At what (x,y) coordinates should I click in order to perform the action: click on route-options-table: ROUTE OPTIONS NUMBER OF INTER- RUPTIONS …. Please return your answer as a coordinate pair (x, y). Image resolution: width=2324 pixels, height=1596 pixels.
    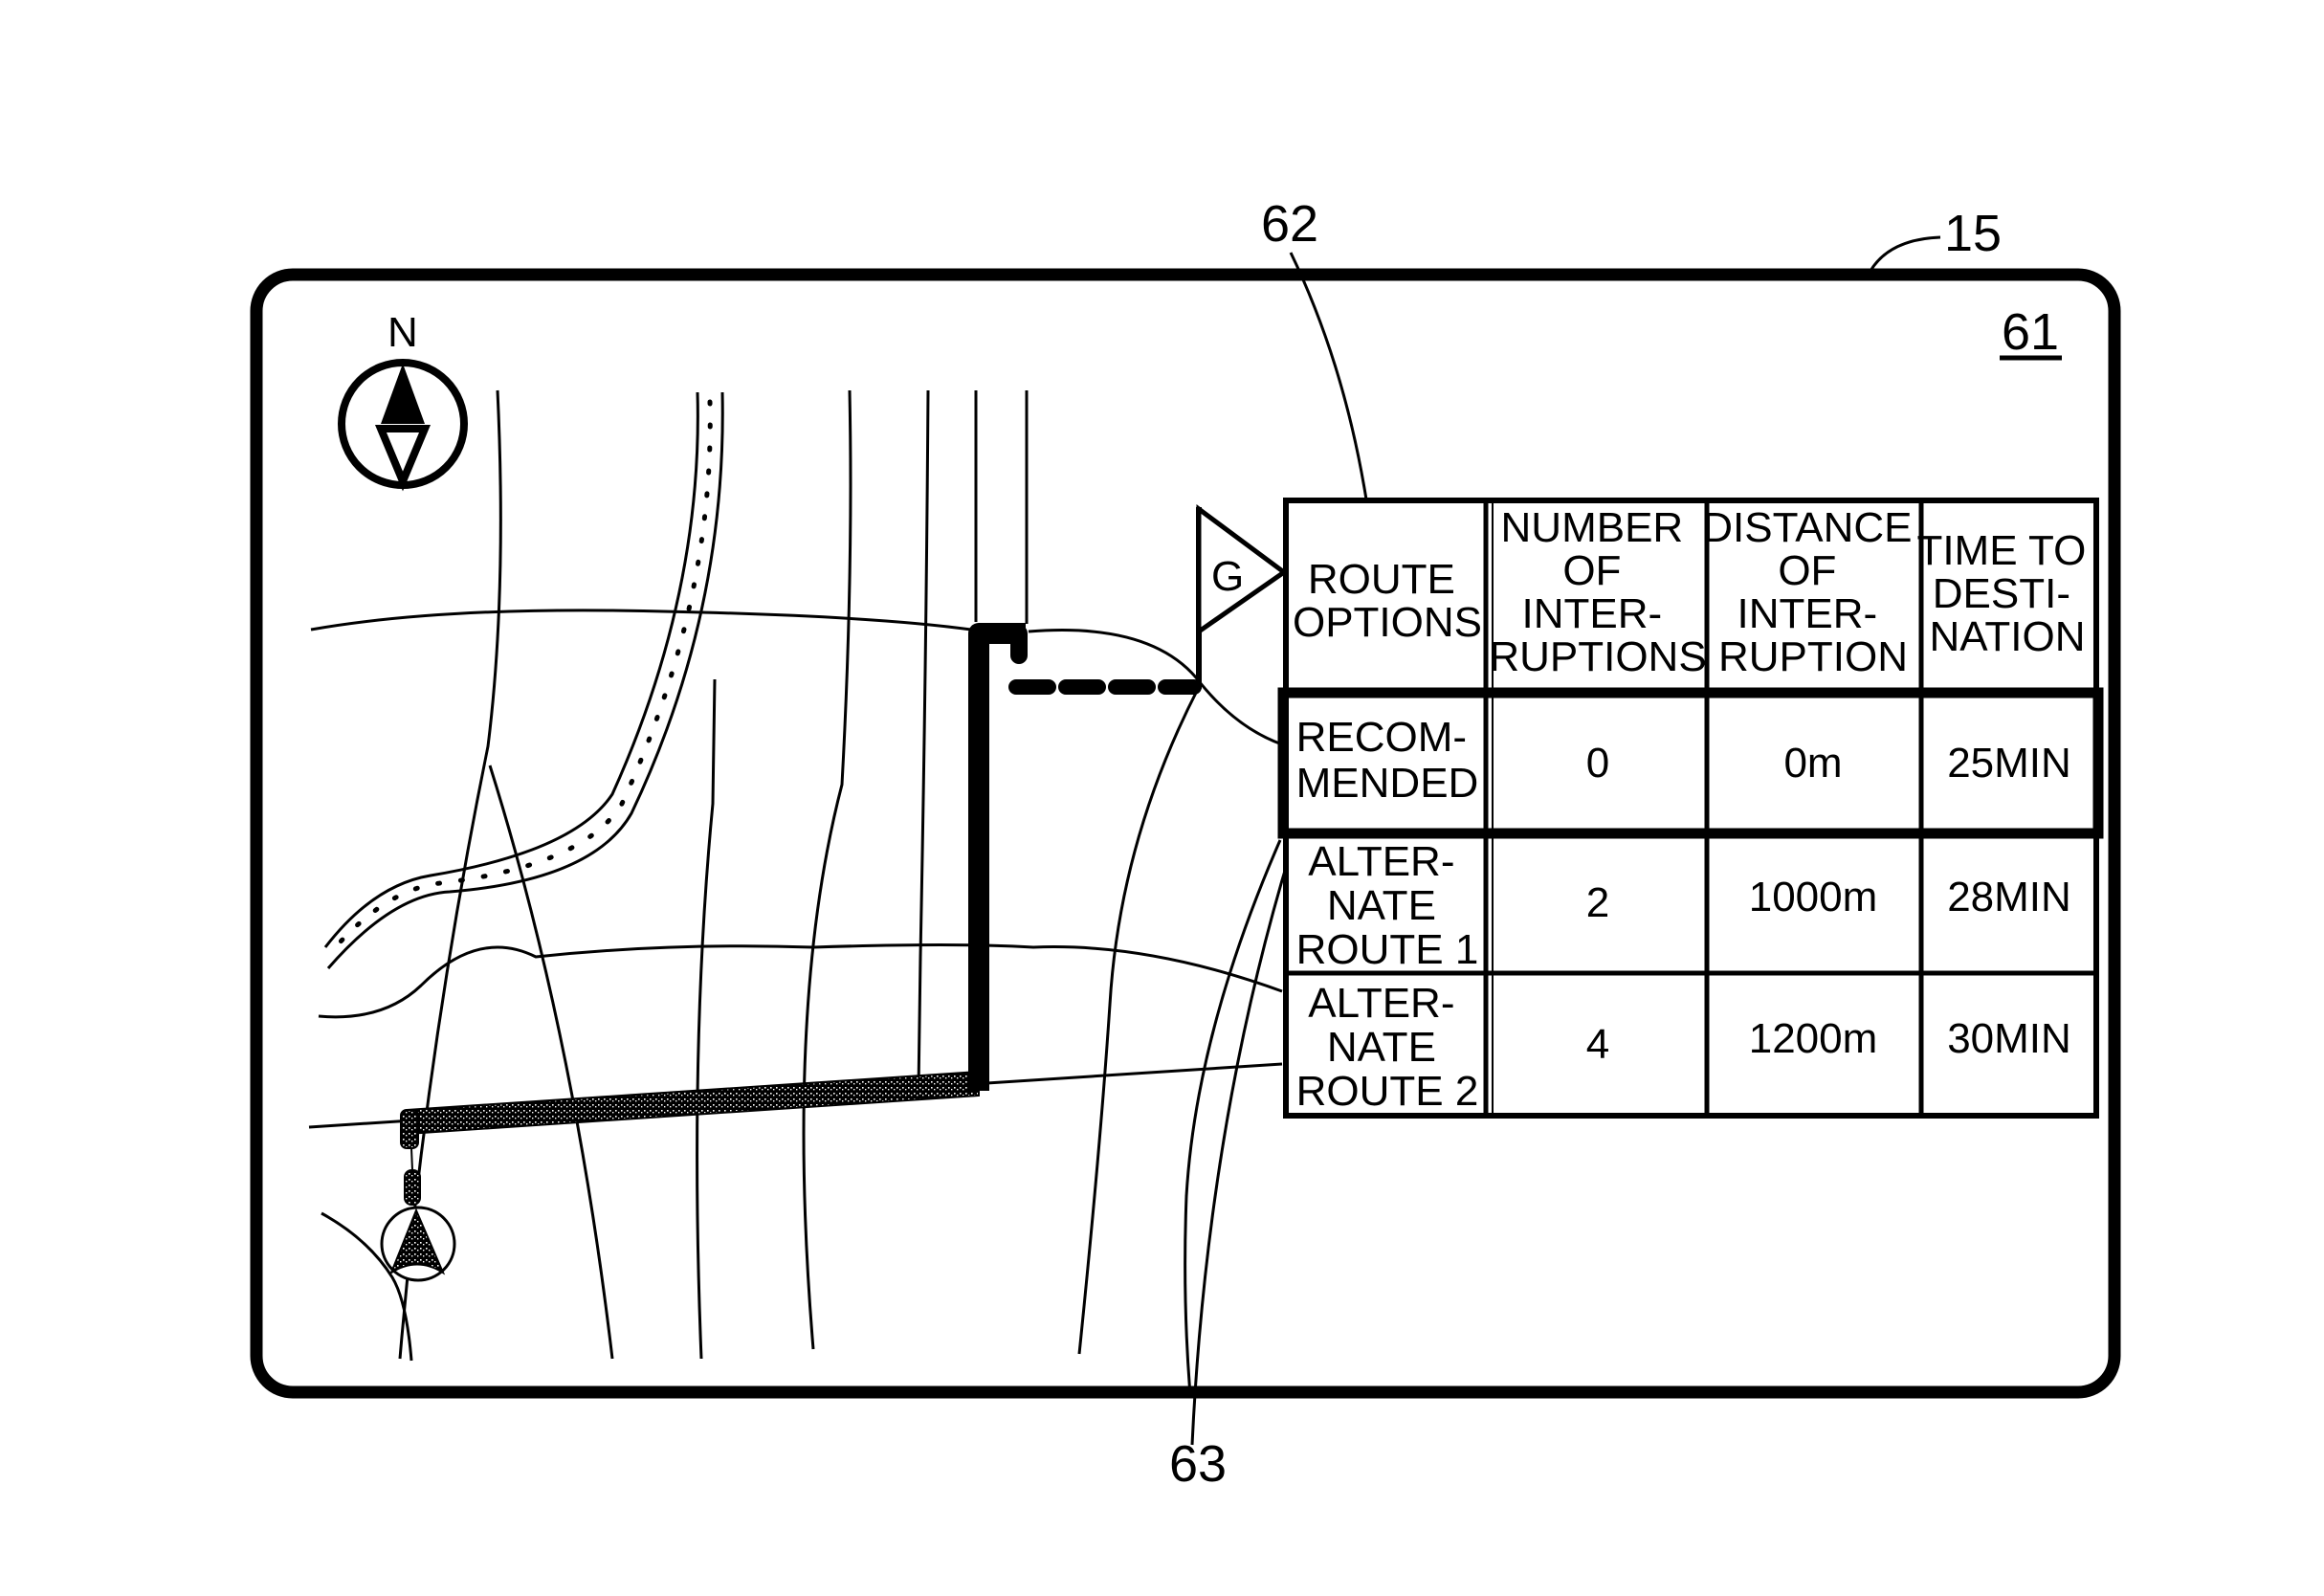
    Looking at the image, I should click on (1690, 809).